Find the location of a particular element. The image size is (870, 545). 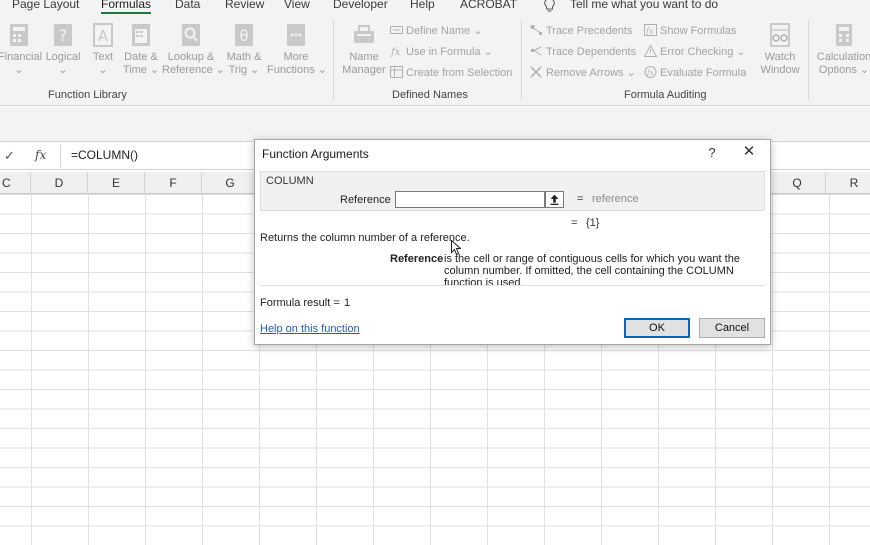

name-manager-icon is located at coordinates (364, 34).